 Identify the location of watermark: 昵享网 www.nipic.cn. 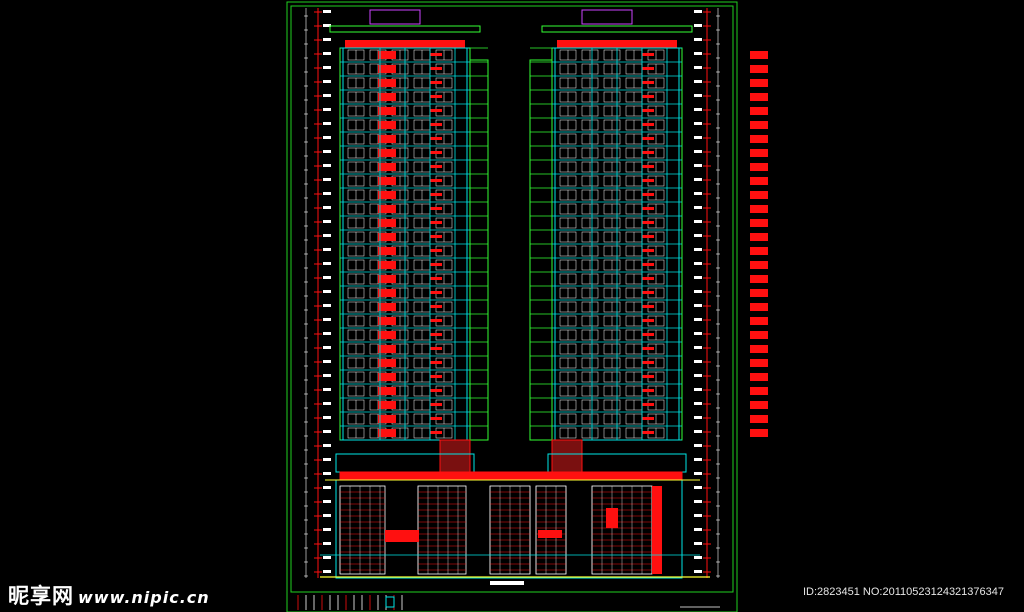
(109, 595).